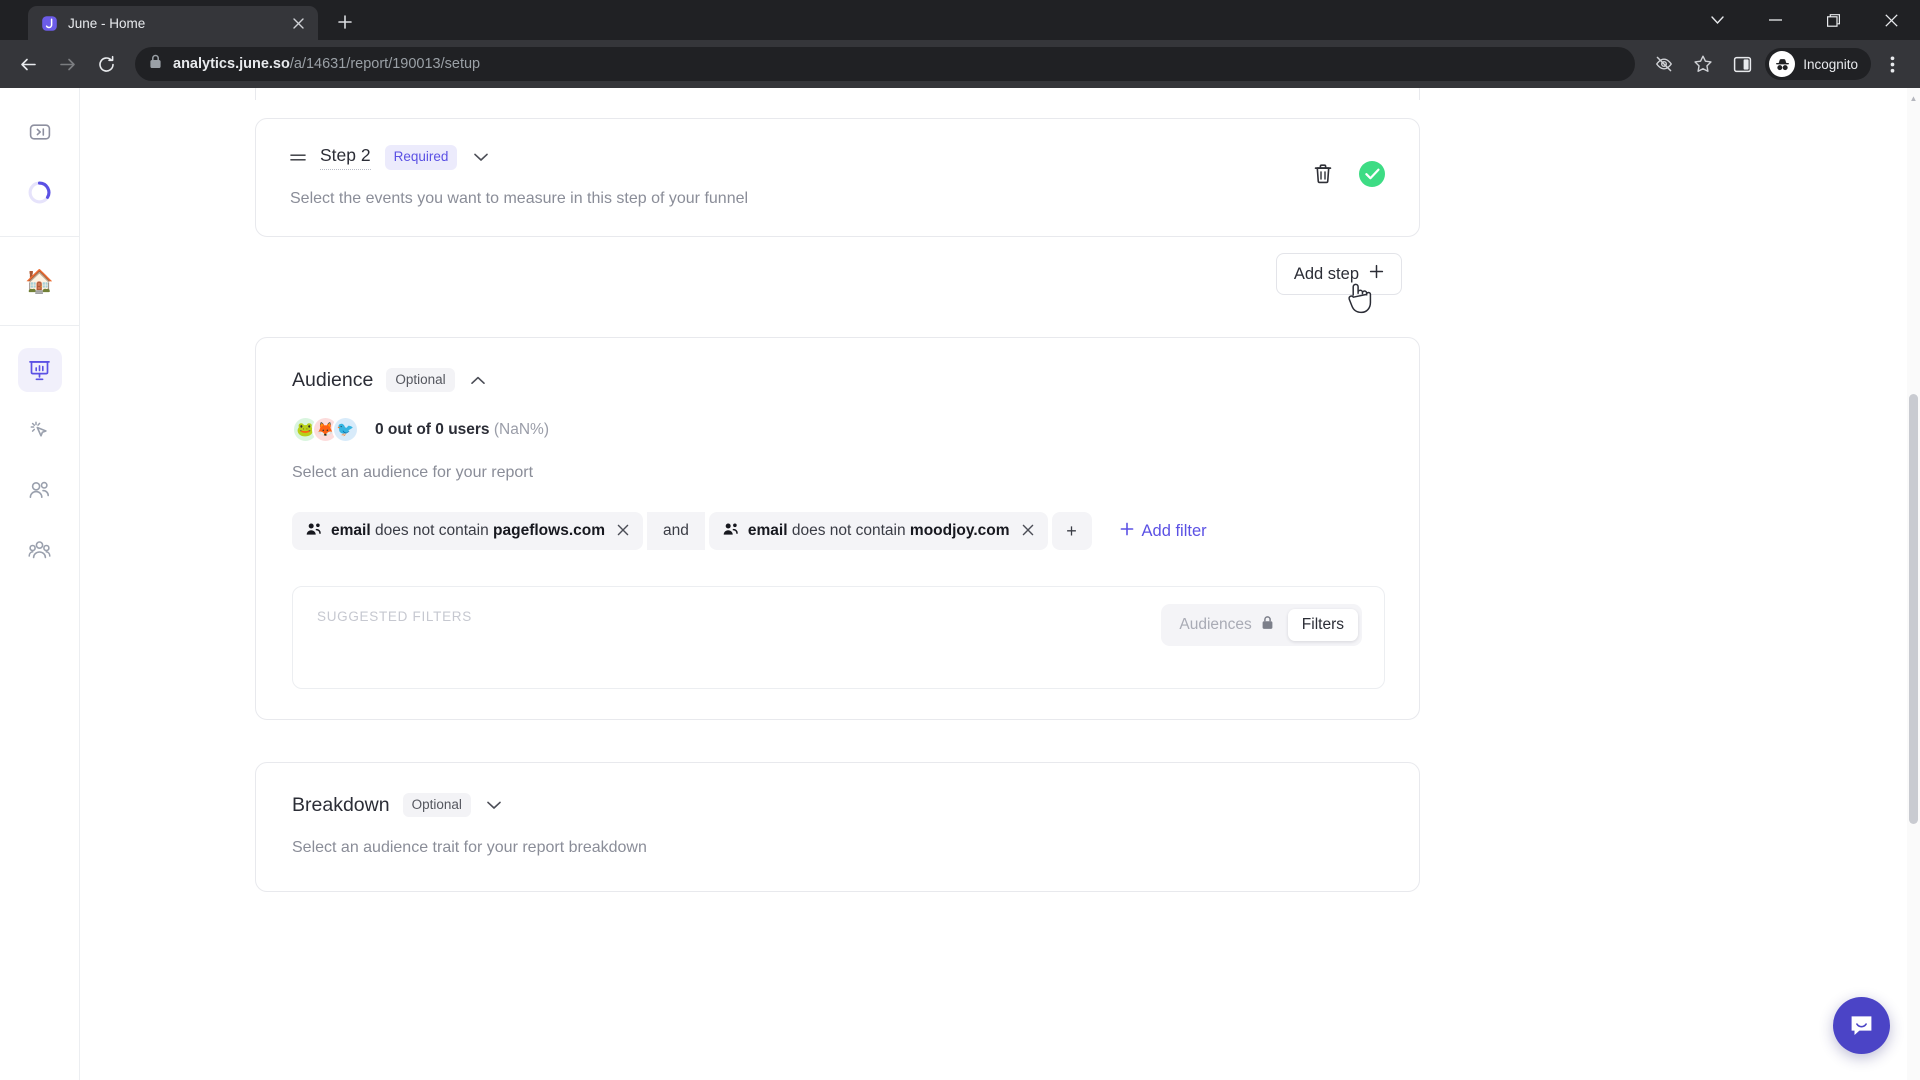  I want to click on url-domain: analytics.june.so, so click(231, 64).